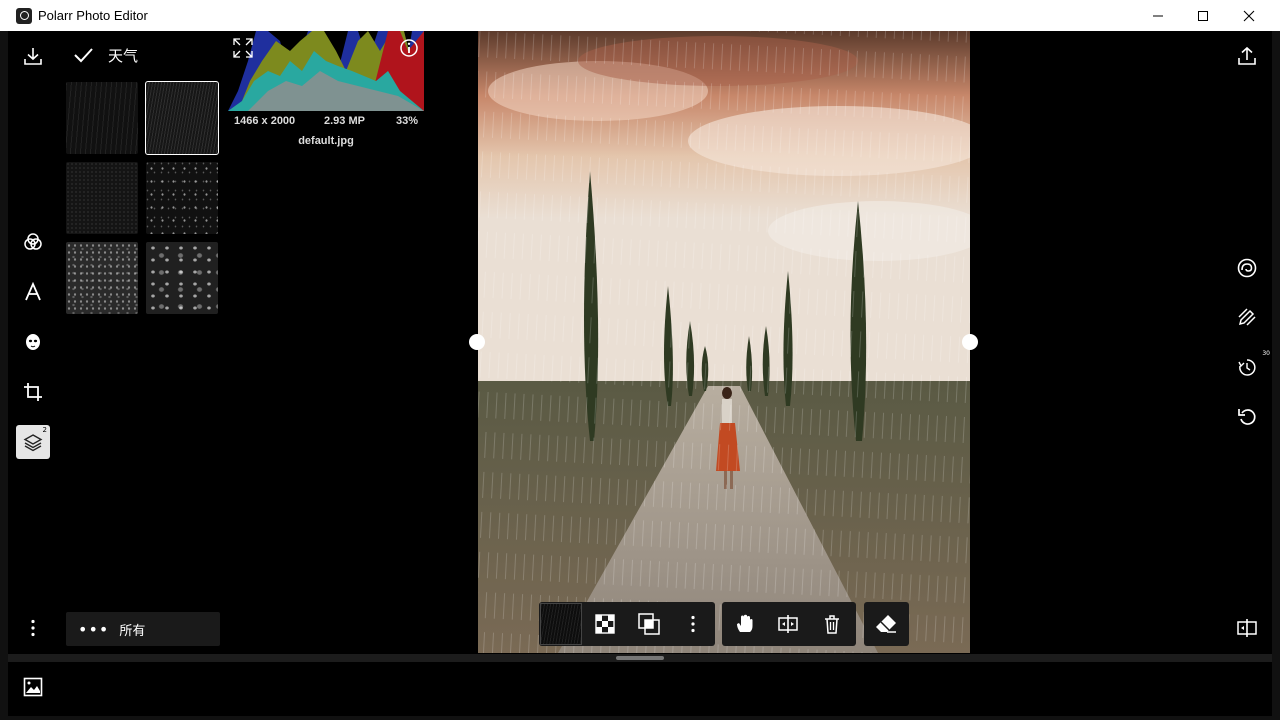  Describe the element at coordinates (1247, 367) in the screenshot. I see `timer-icon` at that location.